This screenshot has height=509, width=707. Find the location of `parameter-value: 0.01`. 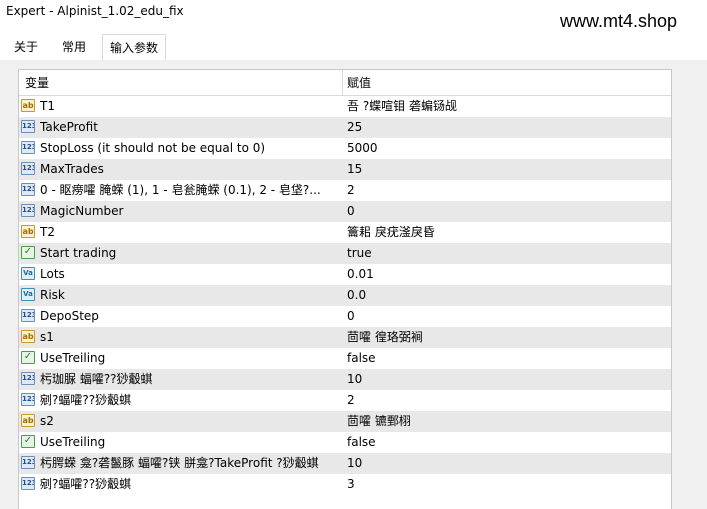

parameter-value: 0.01 is located at coordinates (360, 274).